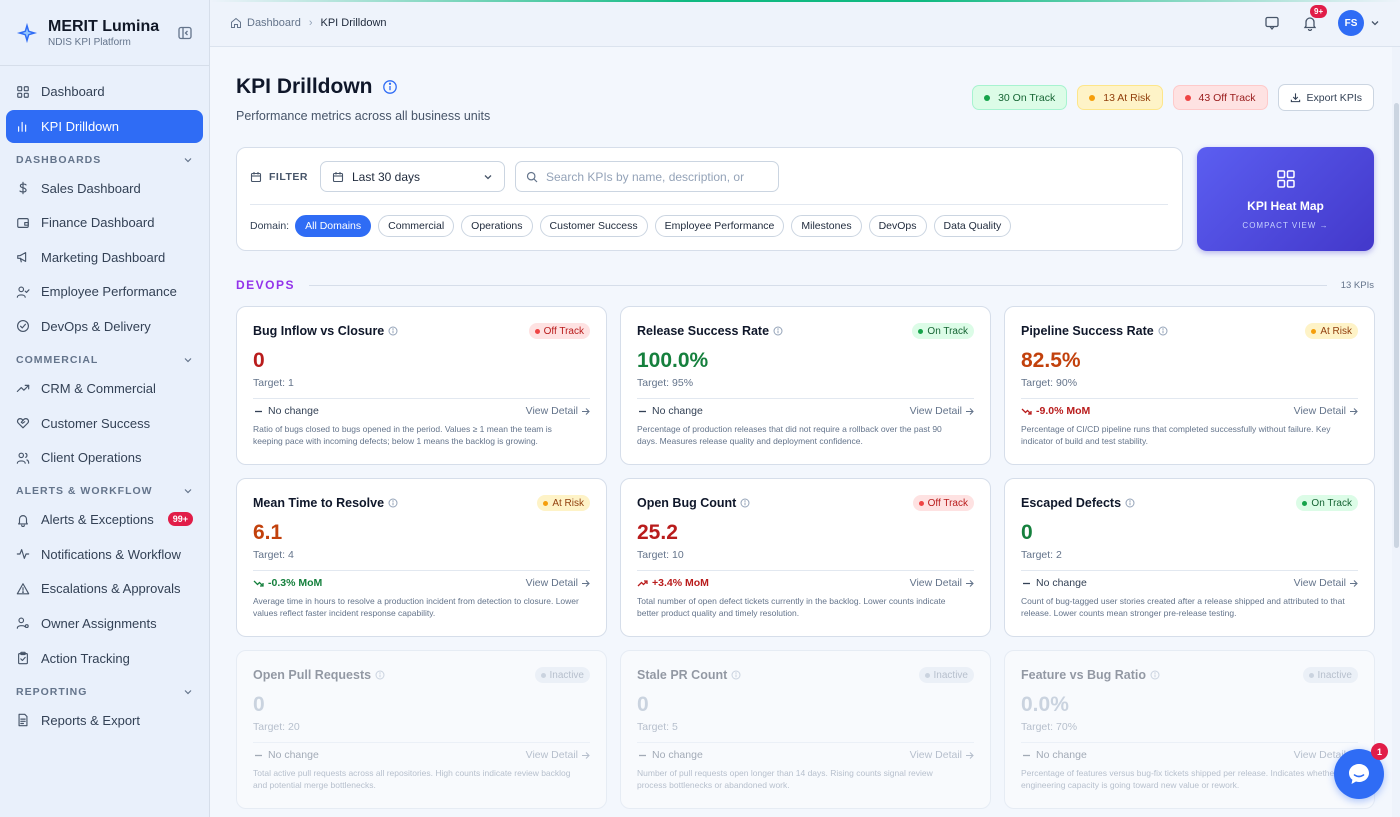 The image size is (1400, 817). What do you see at coordinates (586, 411) in the screenshot?
I see `arrow-right-icon` at bounding box center [586, 411].